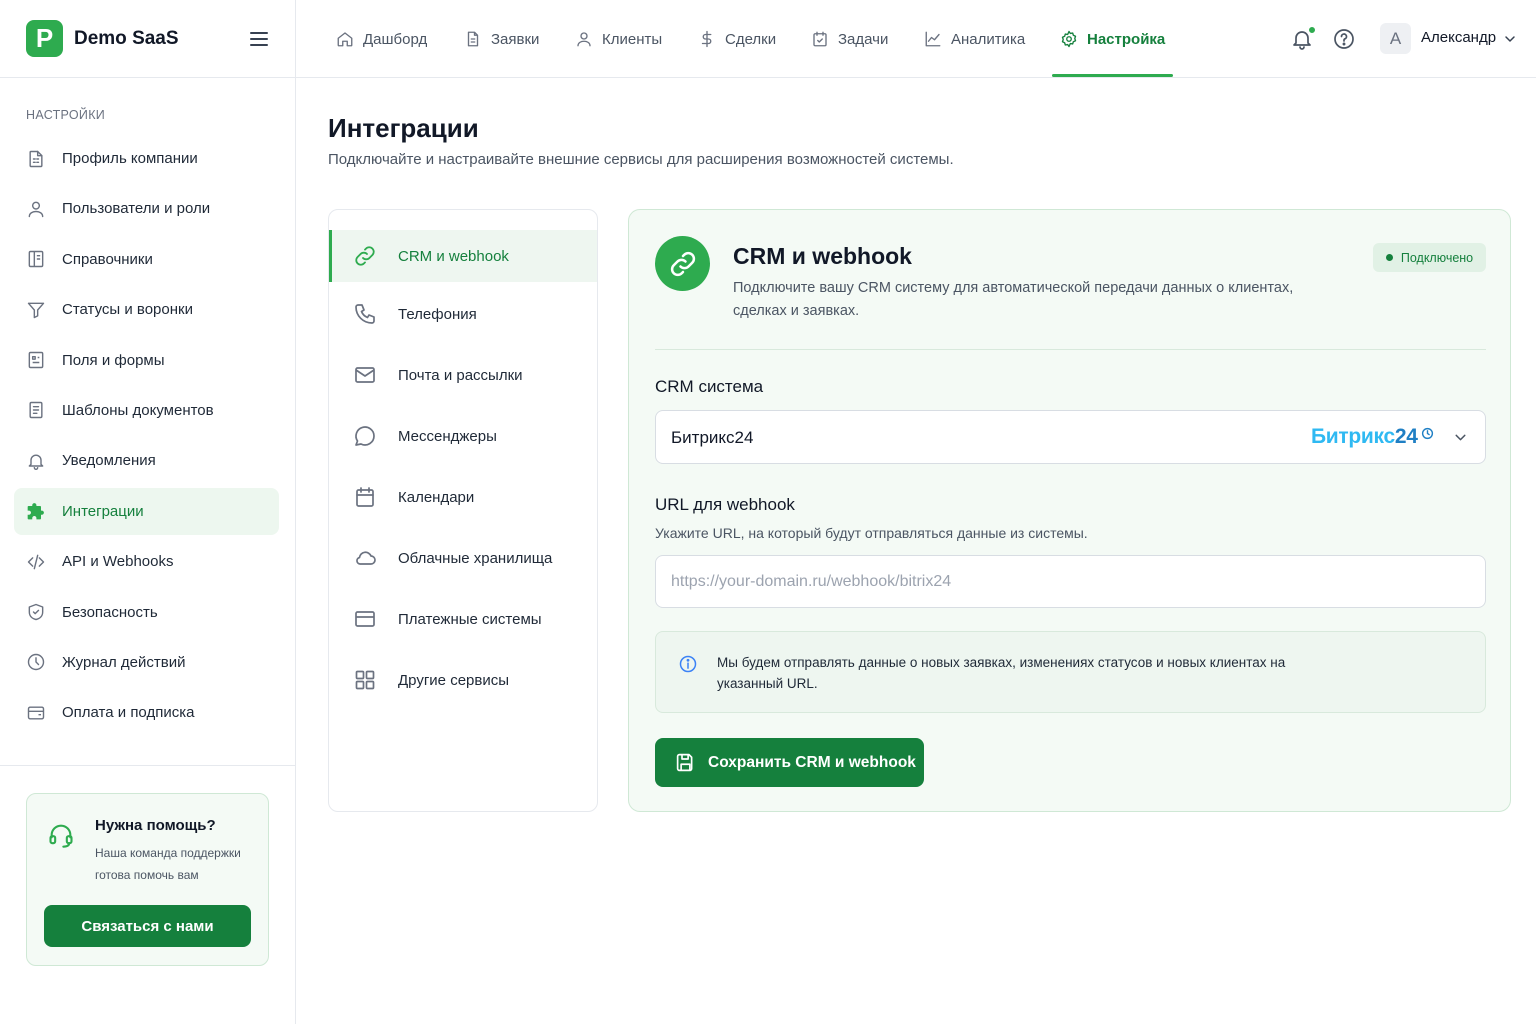  What do you see at coordinates (128, 713) in the screenshot?
I see `sidebar-item-label: Оплата и подписка` at bounding box center [128, 713].